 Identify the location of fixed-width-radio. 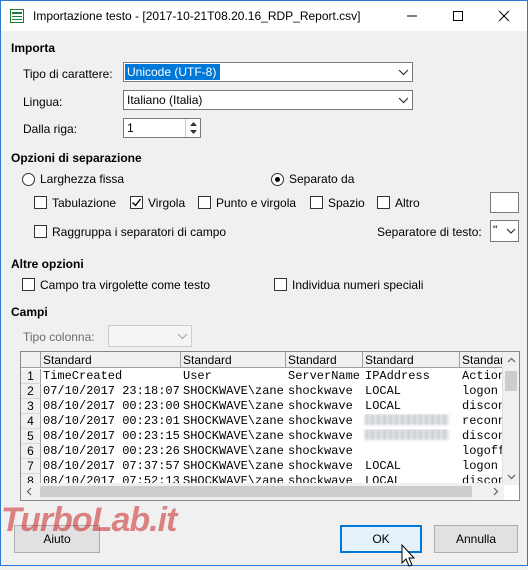
(28, 179).